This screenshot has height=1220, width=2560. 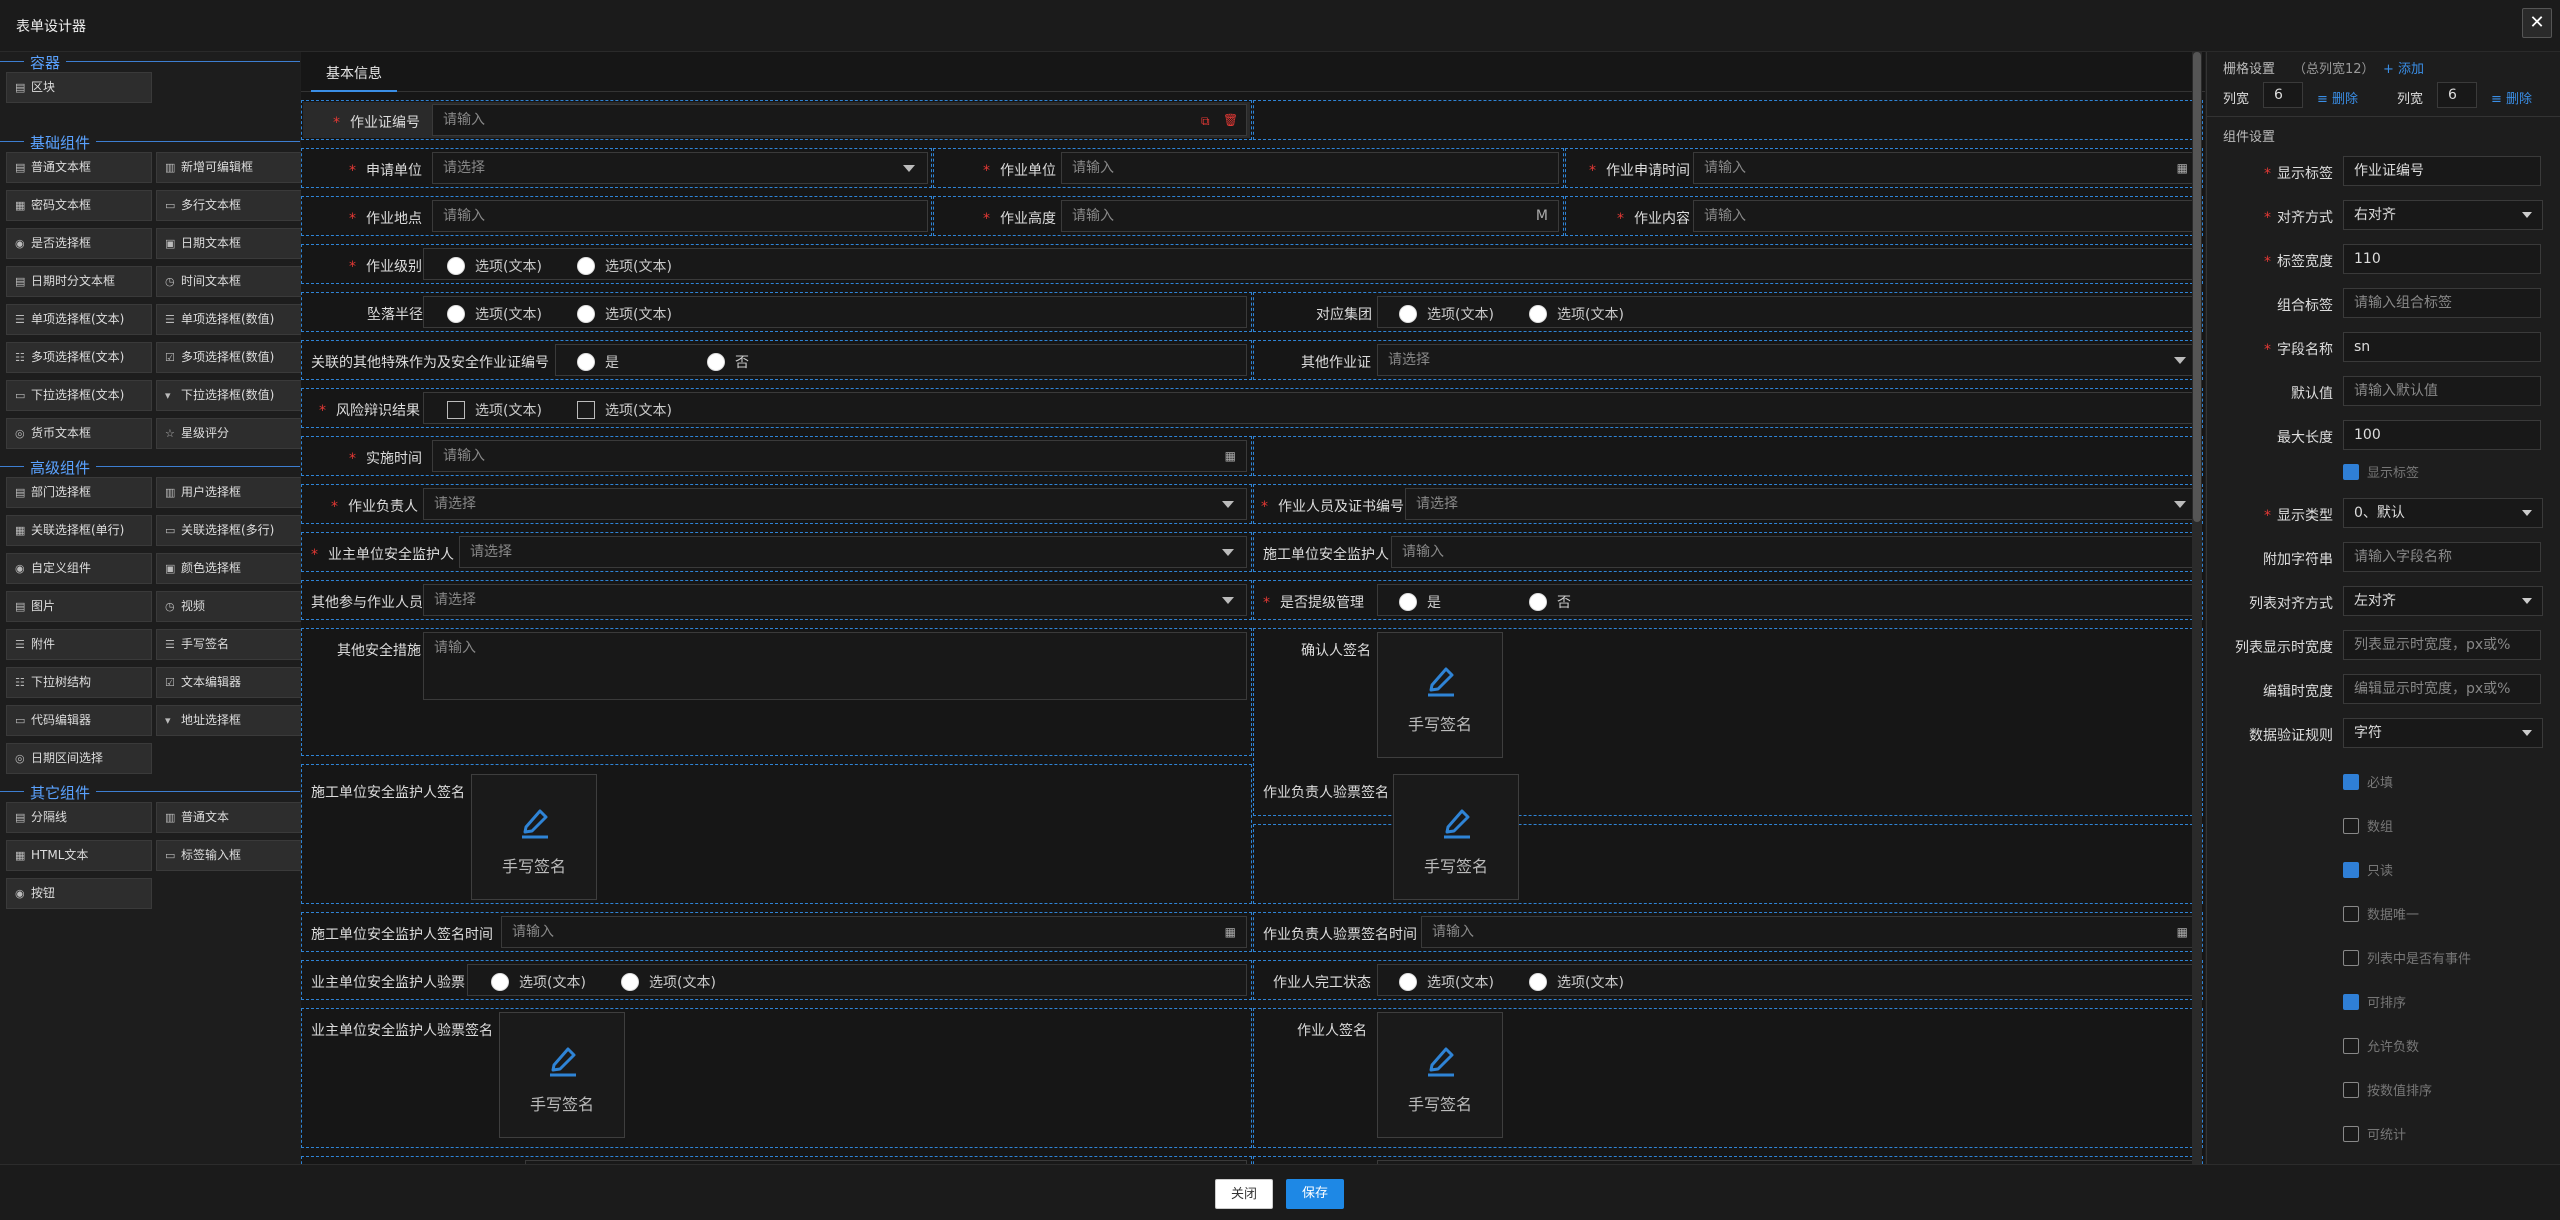 I want to click on risk-group, so click(x=1310, y=408).